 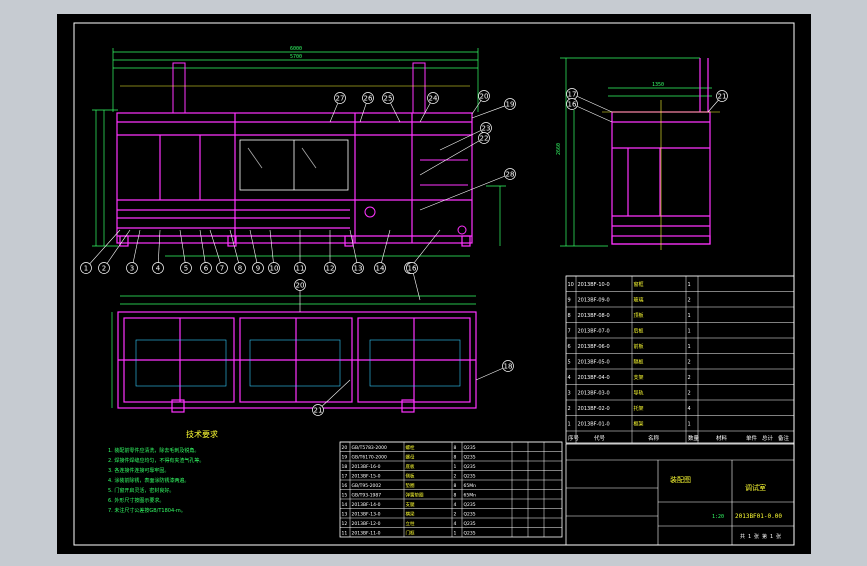 I want to click on part-balloon: 2, so click(x=104, y=269).